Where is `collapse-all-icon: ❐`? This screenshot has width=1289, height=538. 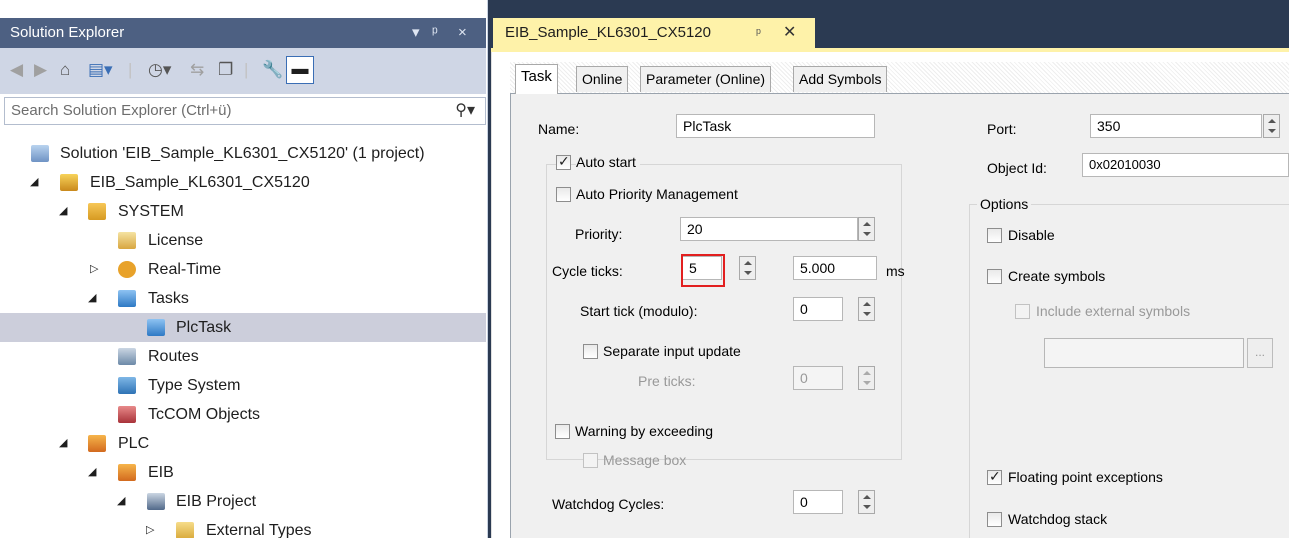 collapse-all-icon: ❐ is located at coordinates (225, 70).